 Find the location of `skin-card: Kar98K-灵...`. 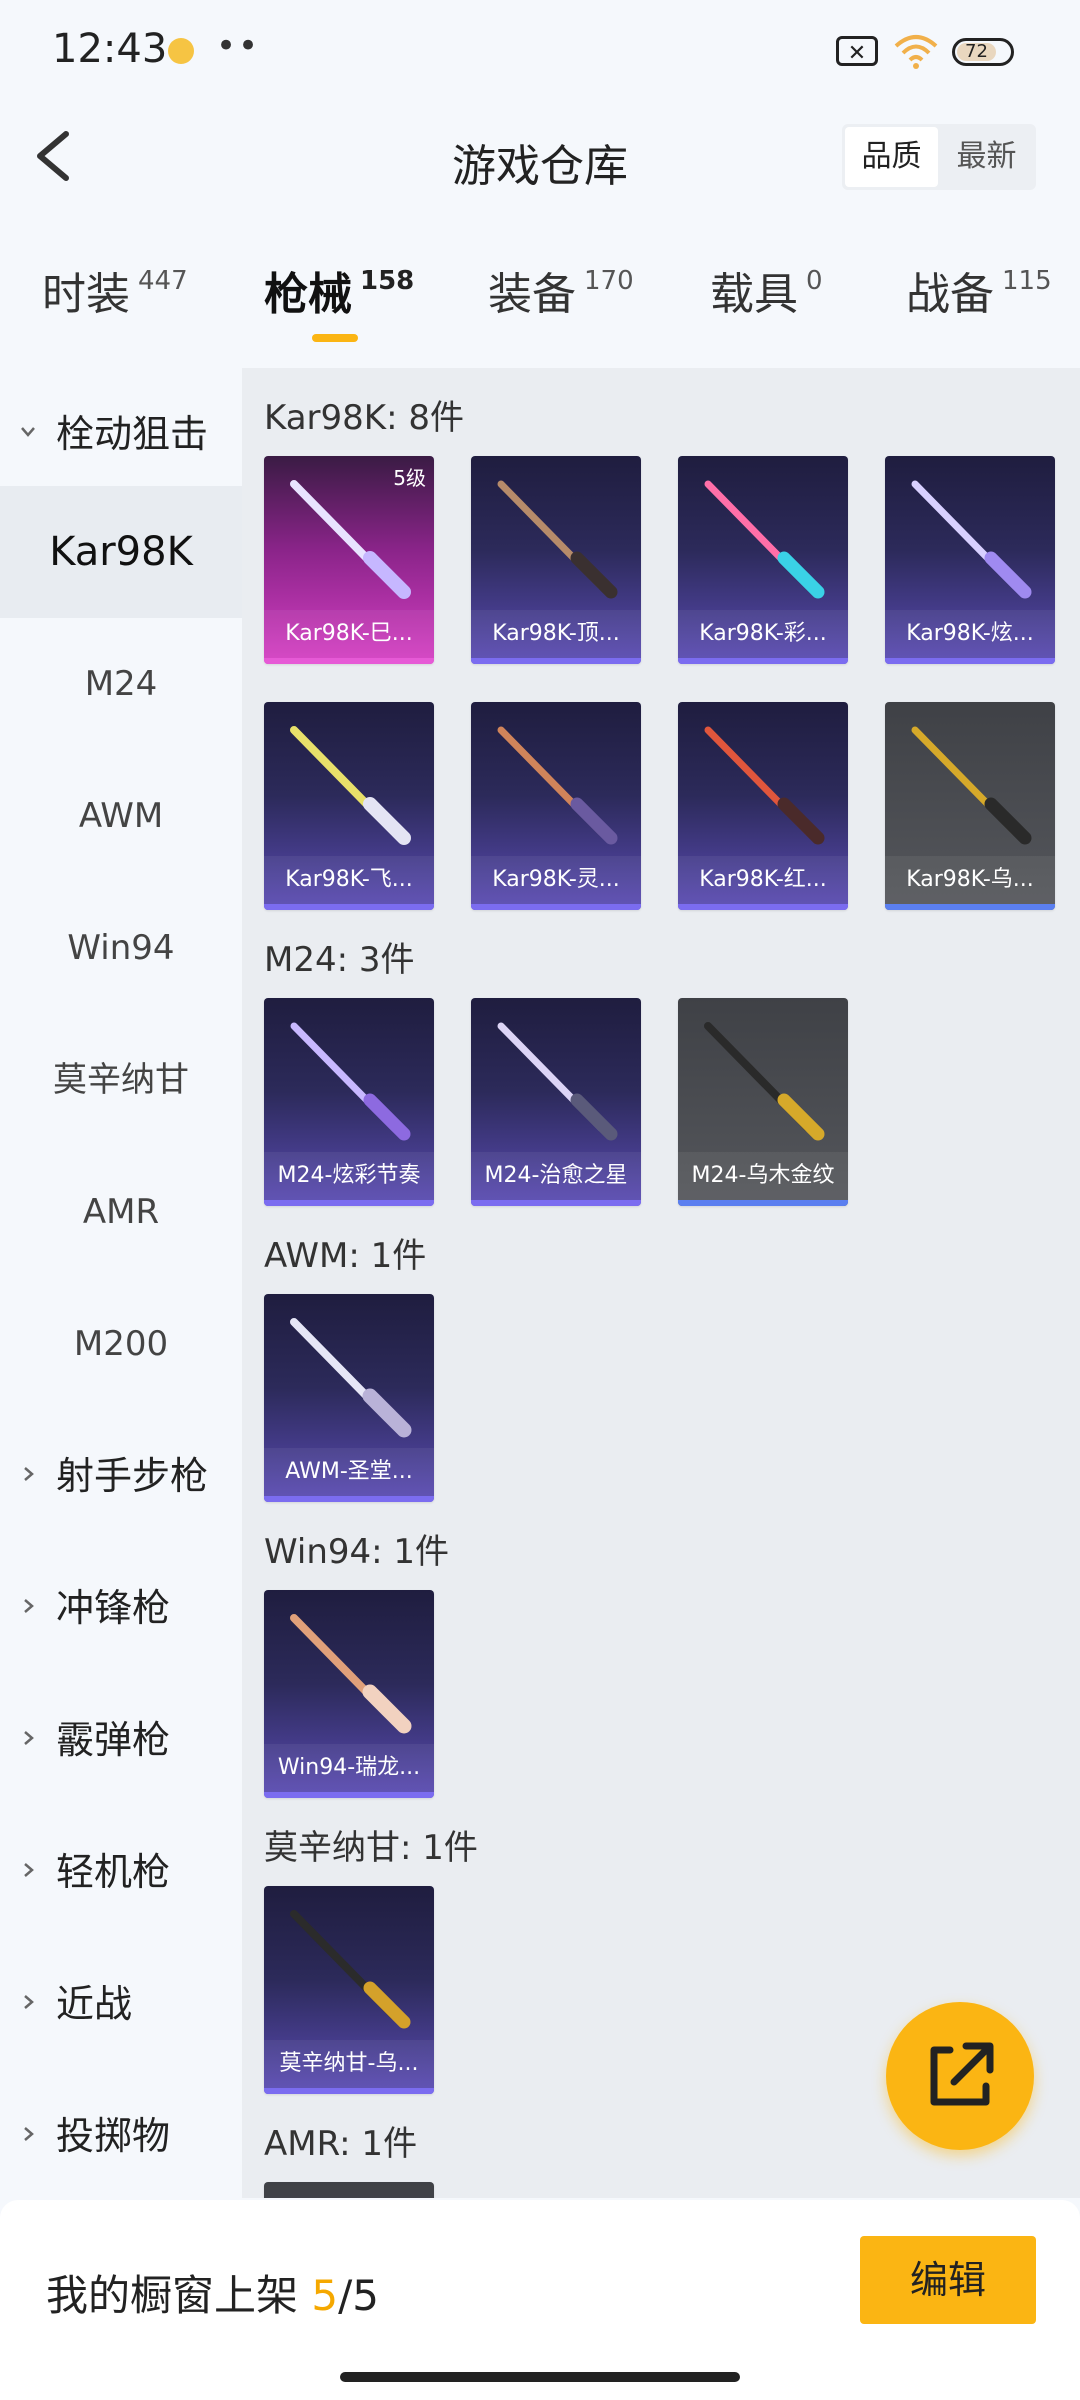

skin-card: Kar98K-灵... is located at coordinates (556, 806).